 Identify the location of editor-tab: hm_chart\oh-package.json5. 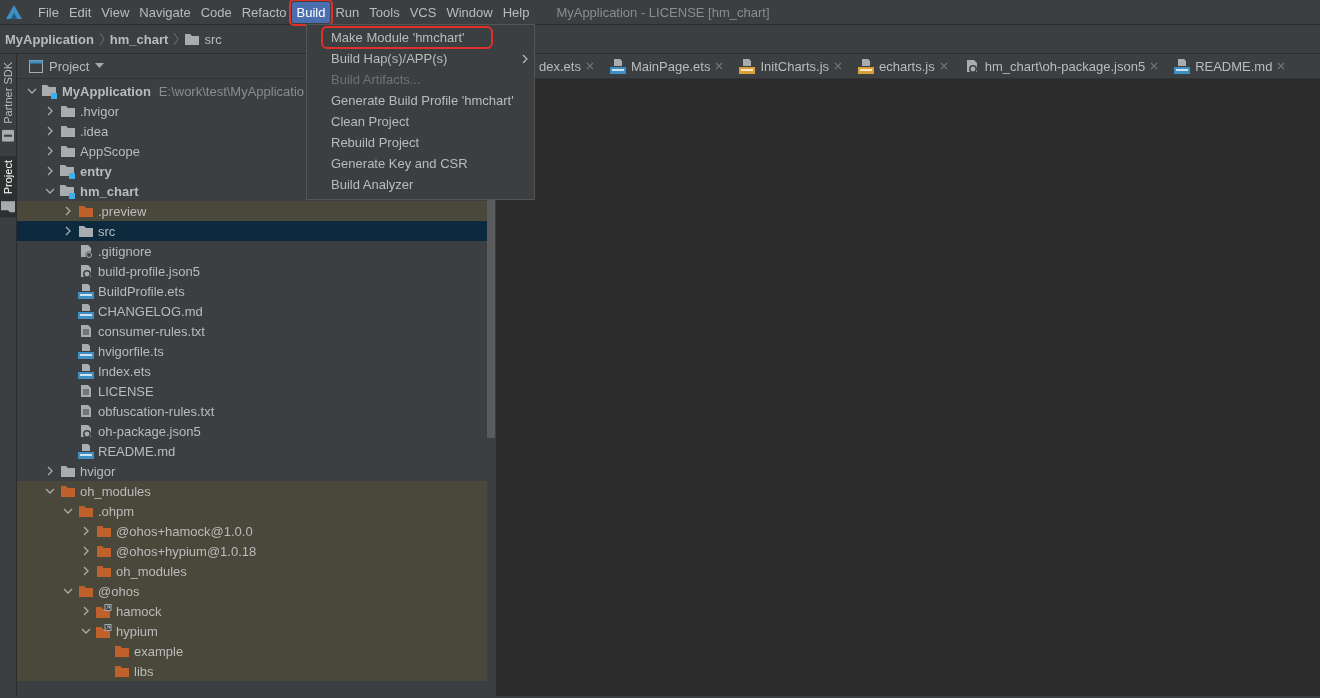
(1061, 66).